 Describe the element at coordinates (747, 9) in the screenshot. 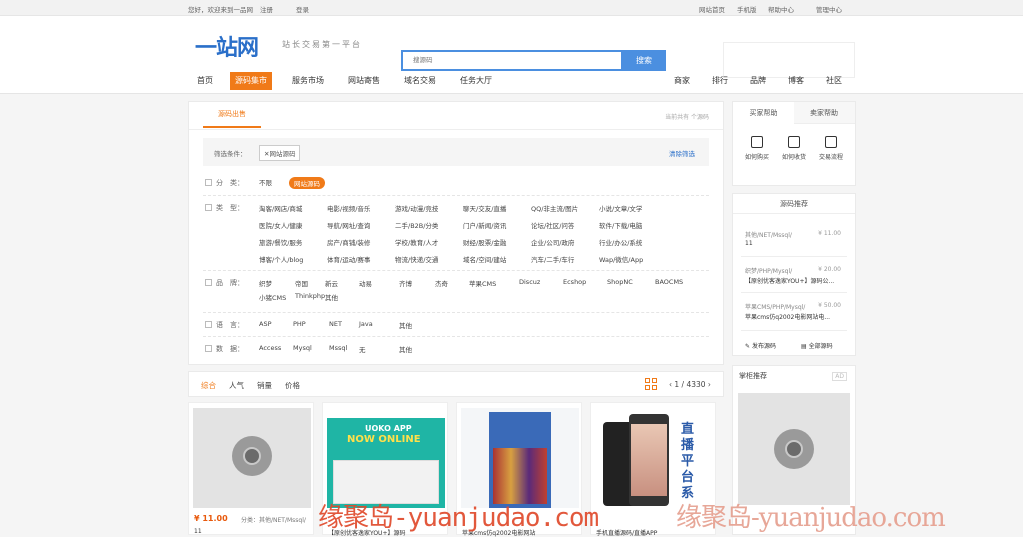

I see `top-link-mobile: 手机版` at that location.